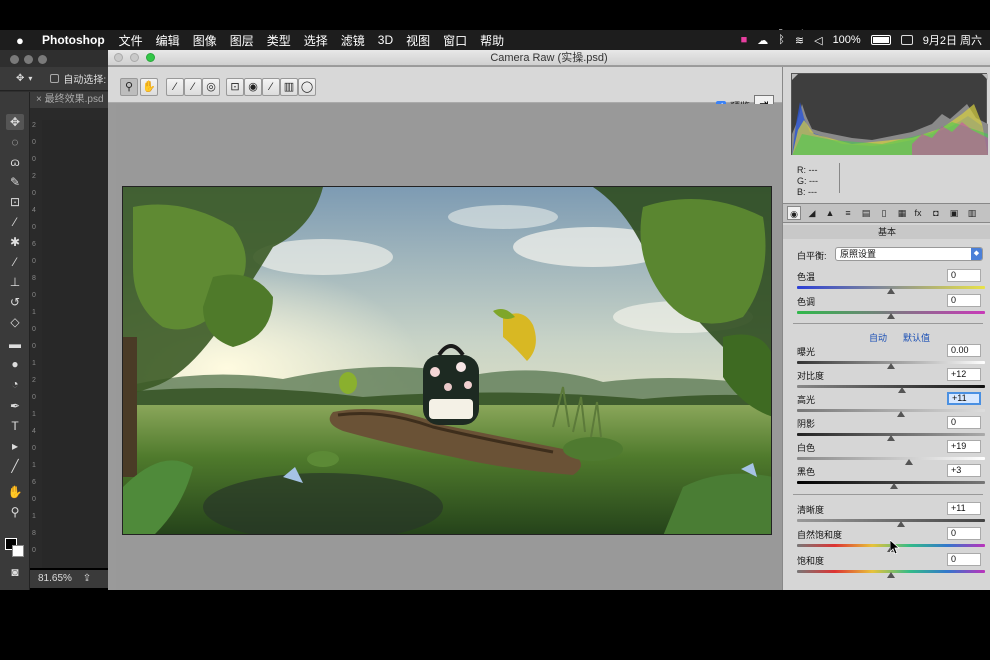 The image size is (990, 660). I want to click on tab-snapshots-icon: ▥, so click(972, 213).